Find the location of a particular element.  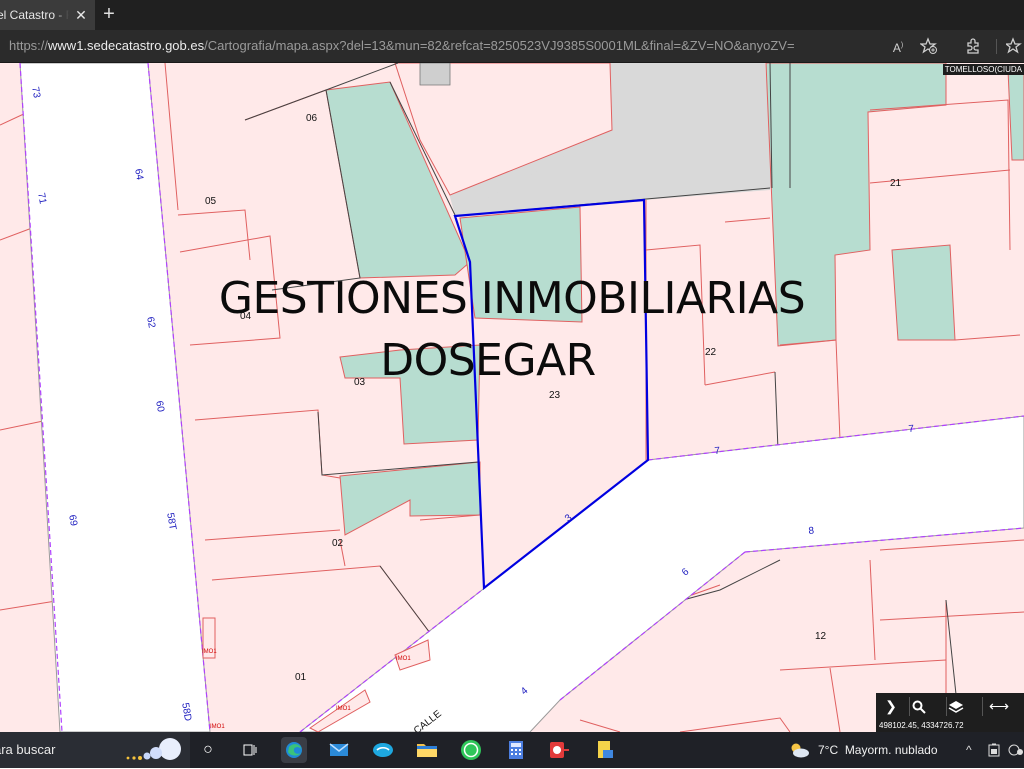

street-number: 69 is located at coordinates (72, 520).